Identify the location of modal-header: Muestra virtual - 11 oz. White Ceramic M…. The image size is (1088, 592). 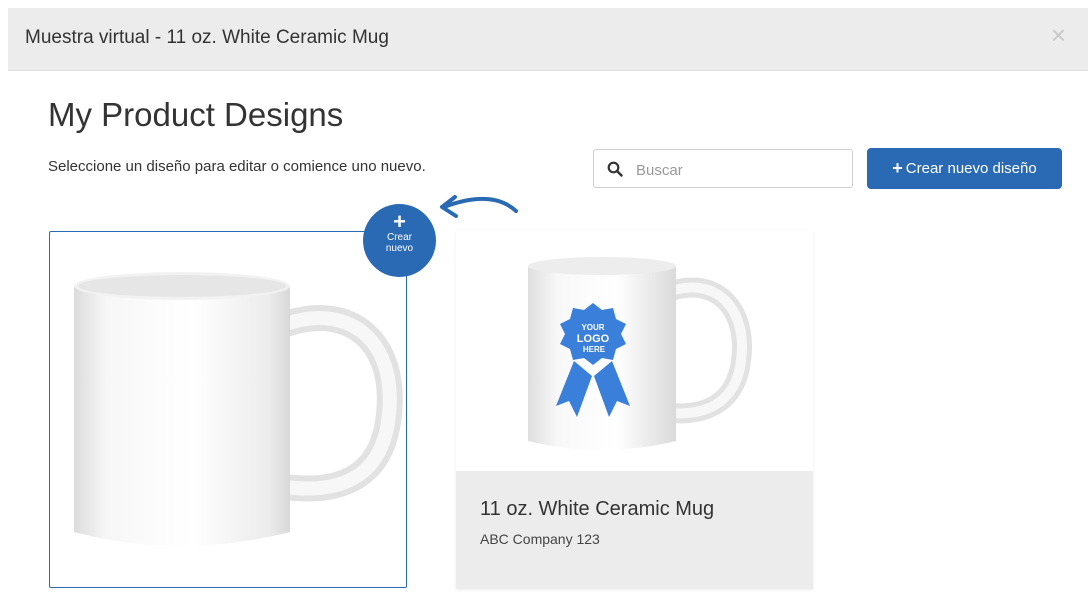
(548, 39).